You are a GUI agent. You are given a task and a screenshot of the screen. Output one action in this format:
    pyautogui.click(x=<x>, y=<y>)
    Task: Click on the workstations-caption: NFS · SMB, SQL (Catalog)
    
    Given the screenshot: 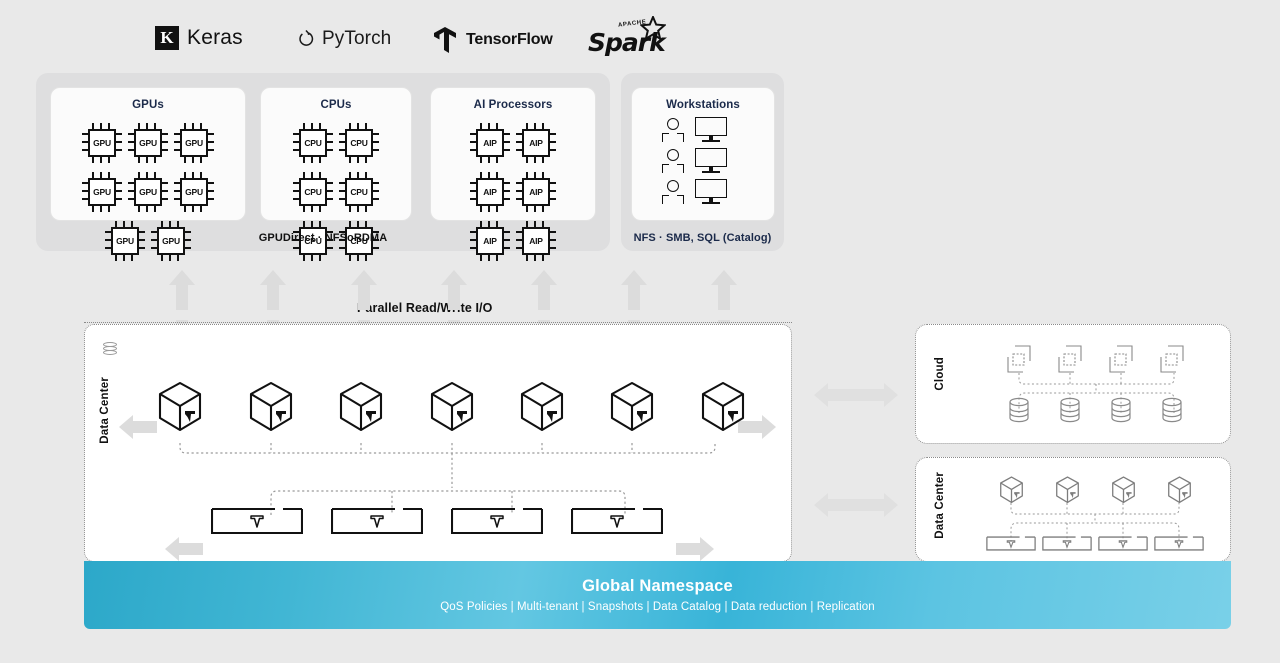 What is the action you would take?
    pyautogui.click(x=702, y=238)
    